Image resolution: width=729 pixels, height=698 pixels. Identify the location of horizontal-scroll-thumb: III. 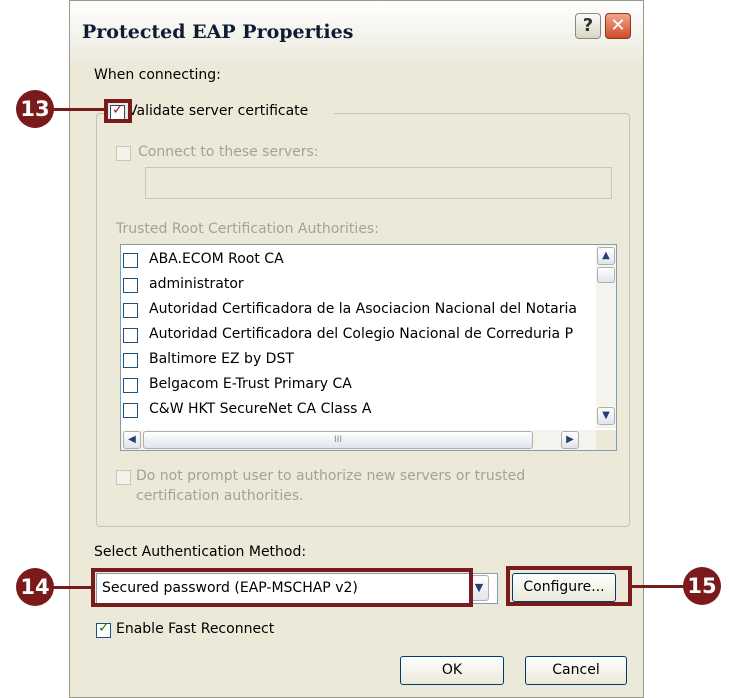
(338, 440).